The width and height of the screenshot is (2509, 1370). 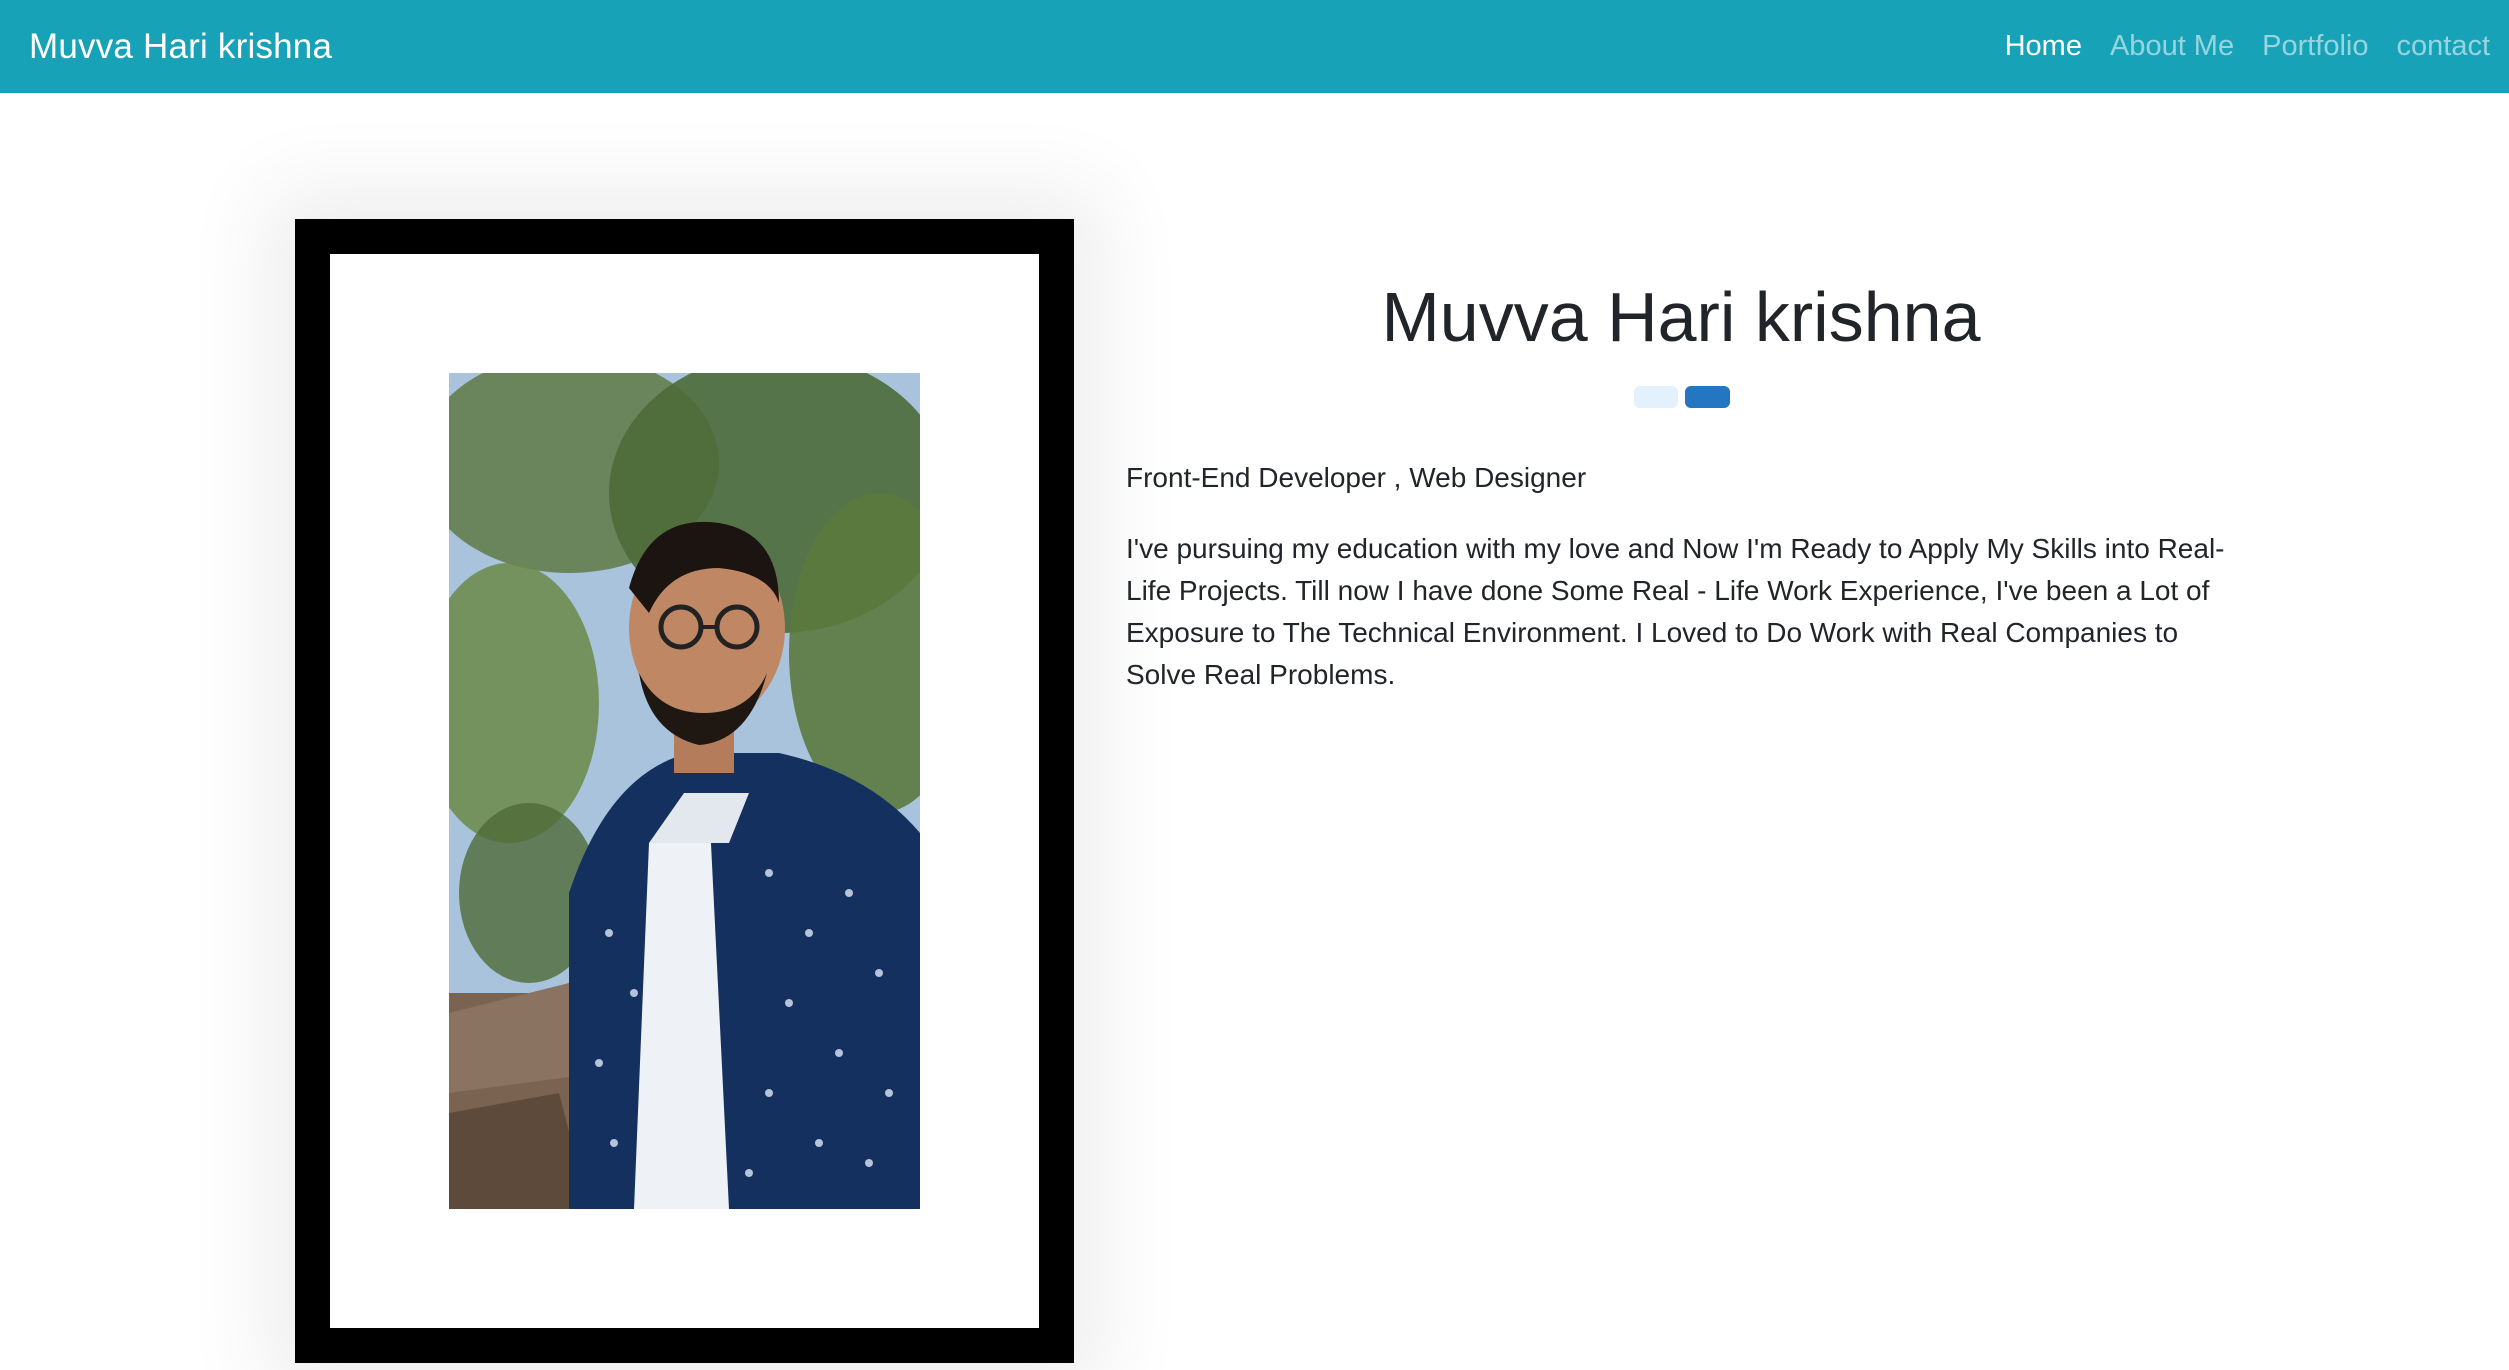 What do you see at coordinates (1682, 398) in the screenshot?
I see `title-divider` at bounding box center [1682, 398].